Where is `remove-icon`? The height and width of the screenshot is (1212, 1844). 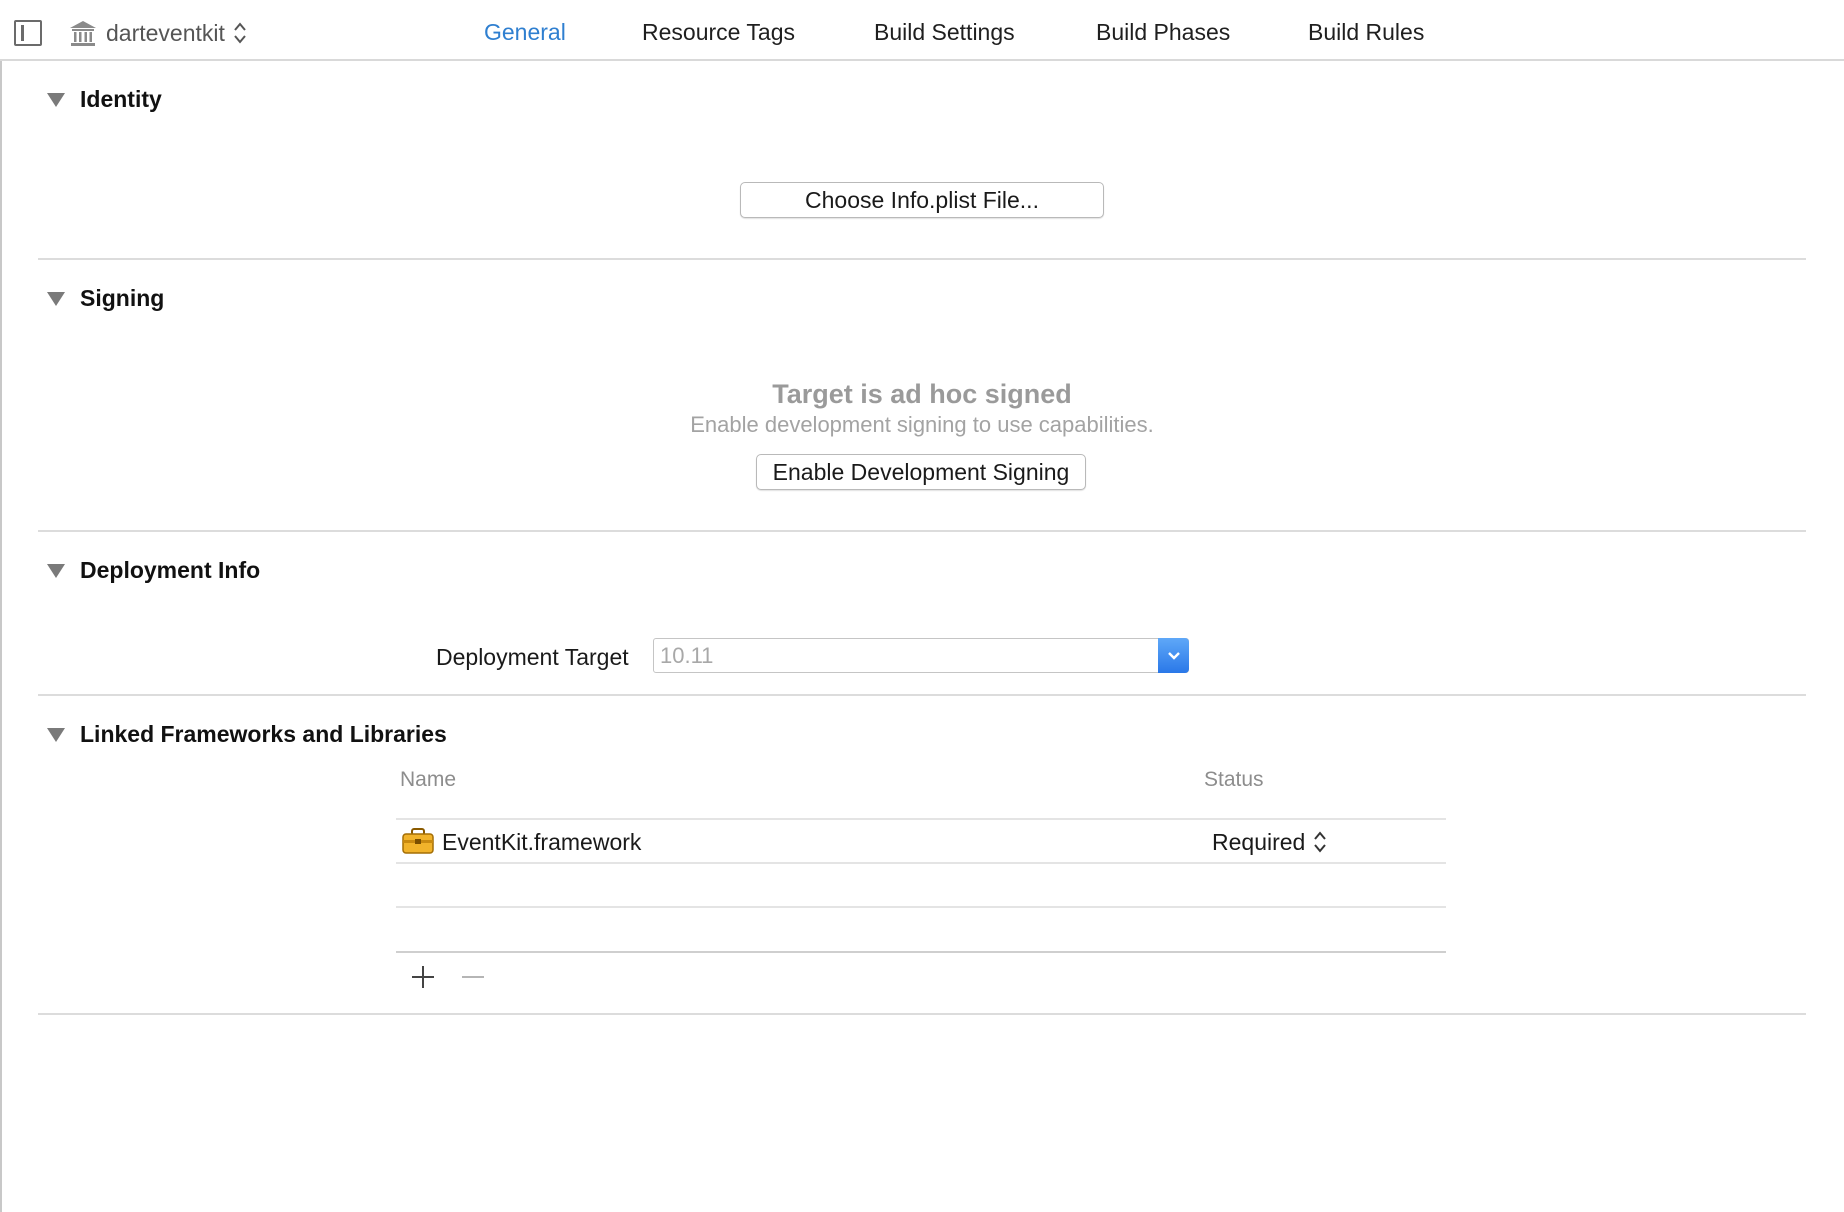
remove-icon is located at coordinates (473, 977).